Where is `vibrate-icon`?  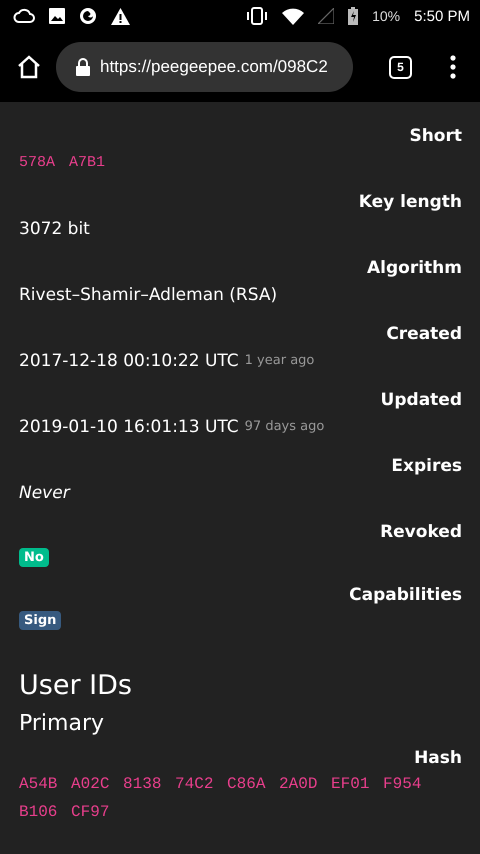 vibrate-icon is located at coordinates (257, 16).